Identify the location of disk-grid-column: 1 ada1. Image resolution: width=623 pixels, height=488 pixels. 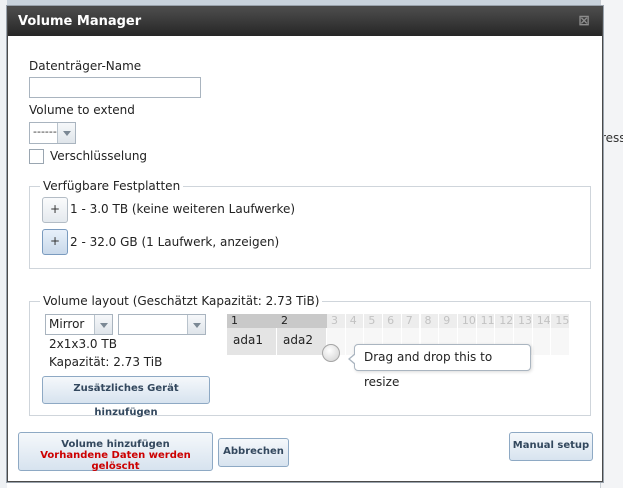
(252, 334).